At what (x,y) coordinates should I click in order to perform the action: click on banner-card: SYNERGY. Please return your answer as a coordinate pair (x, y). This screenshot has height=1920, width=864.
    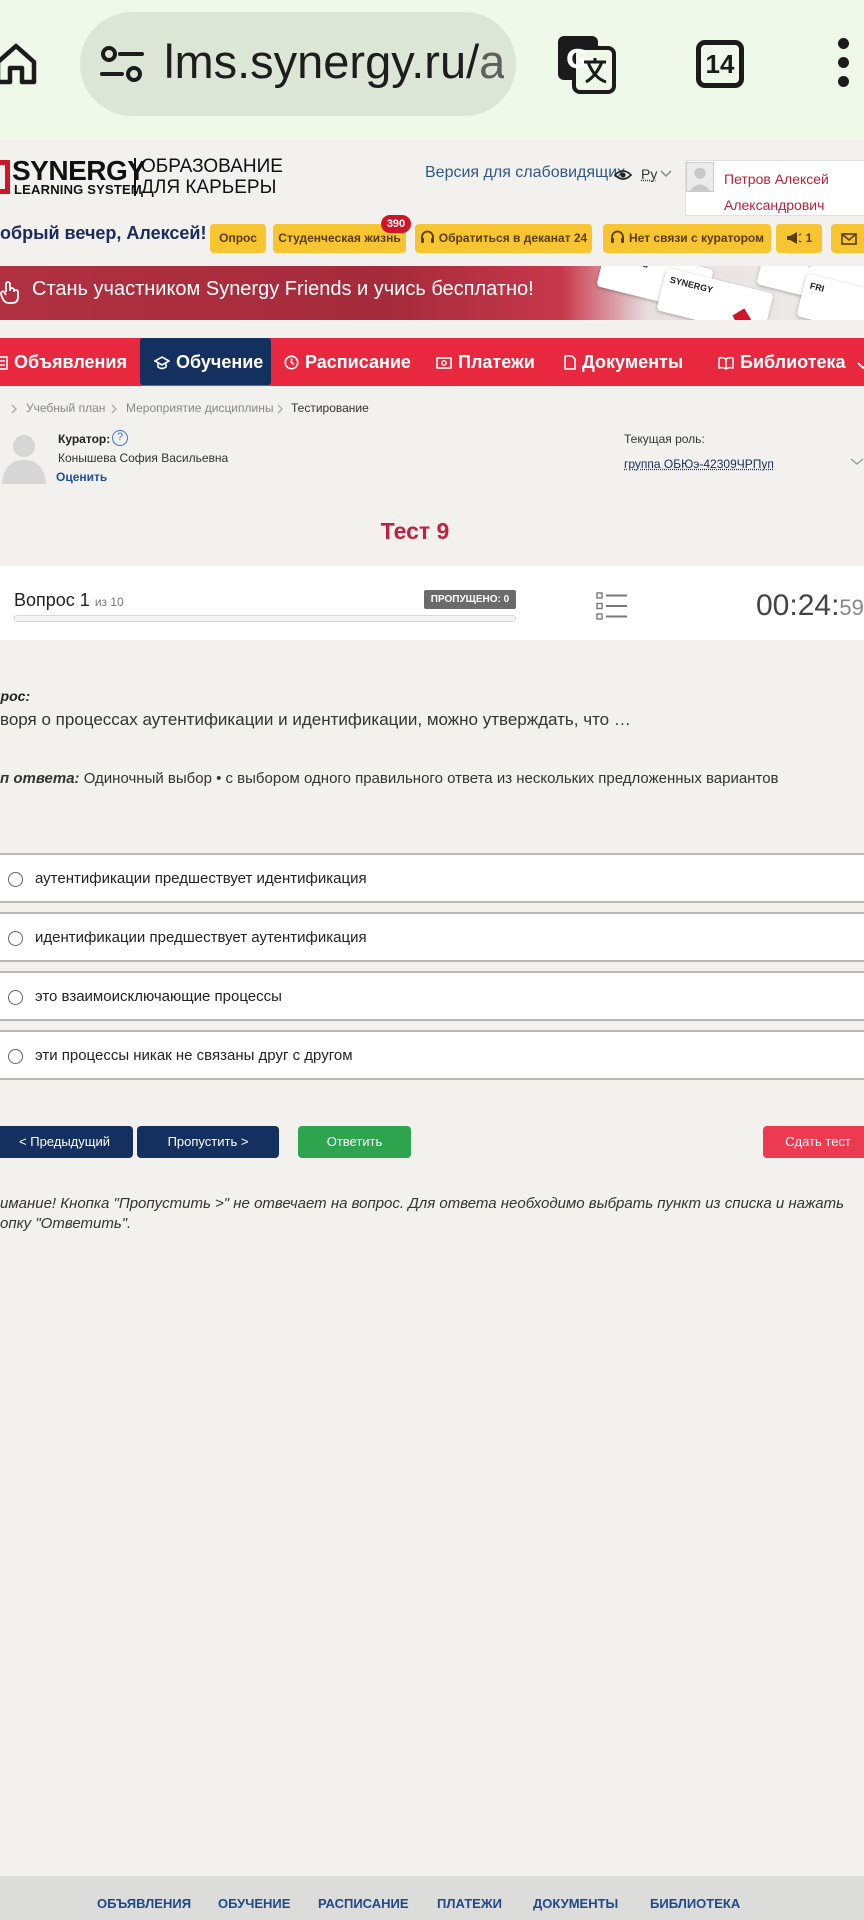
    Looking at the image, I should click on (715, 293).